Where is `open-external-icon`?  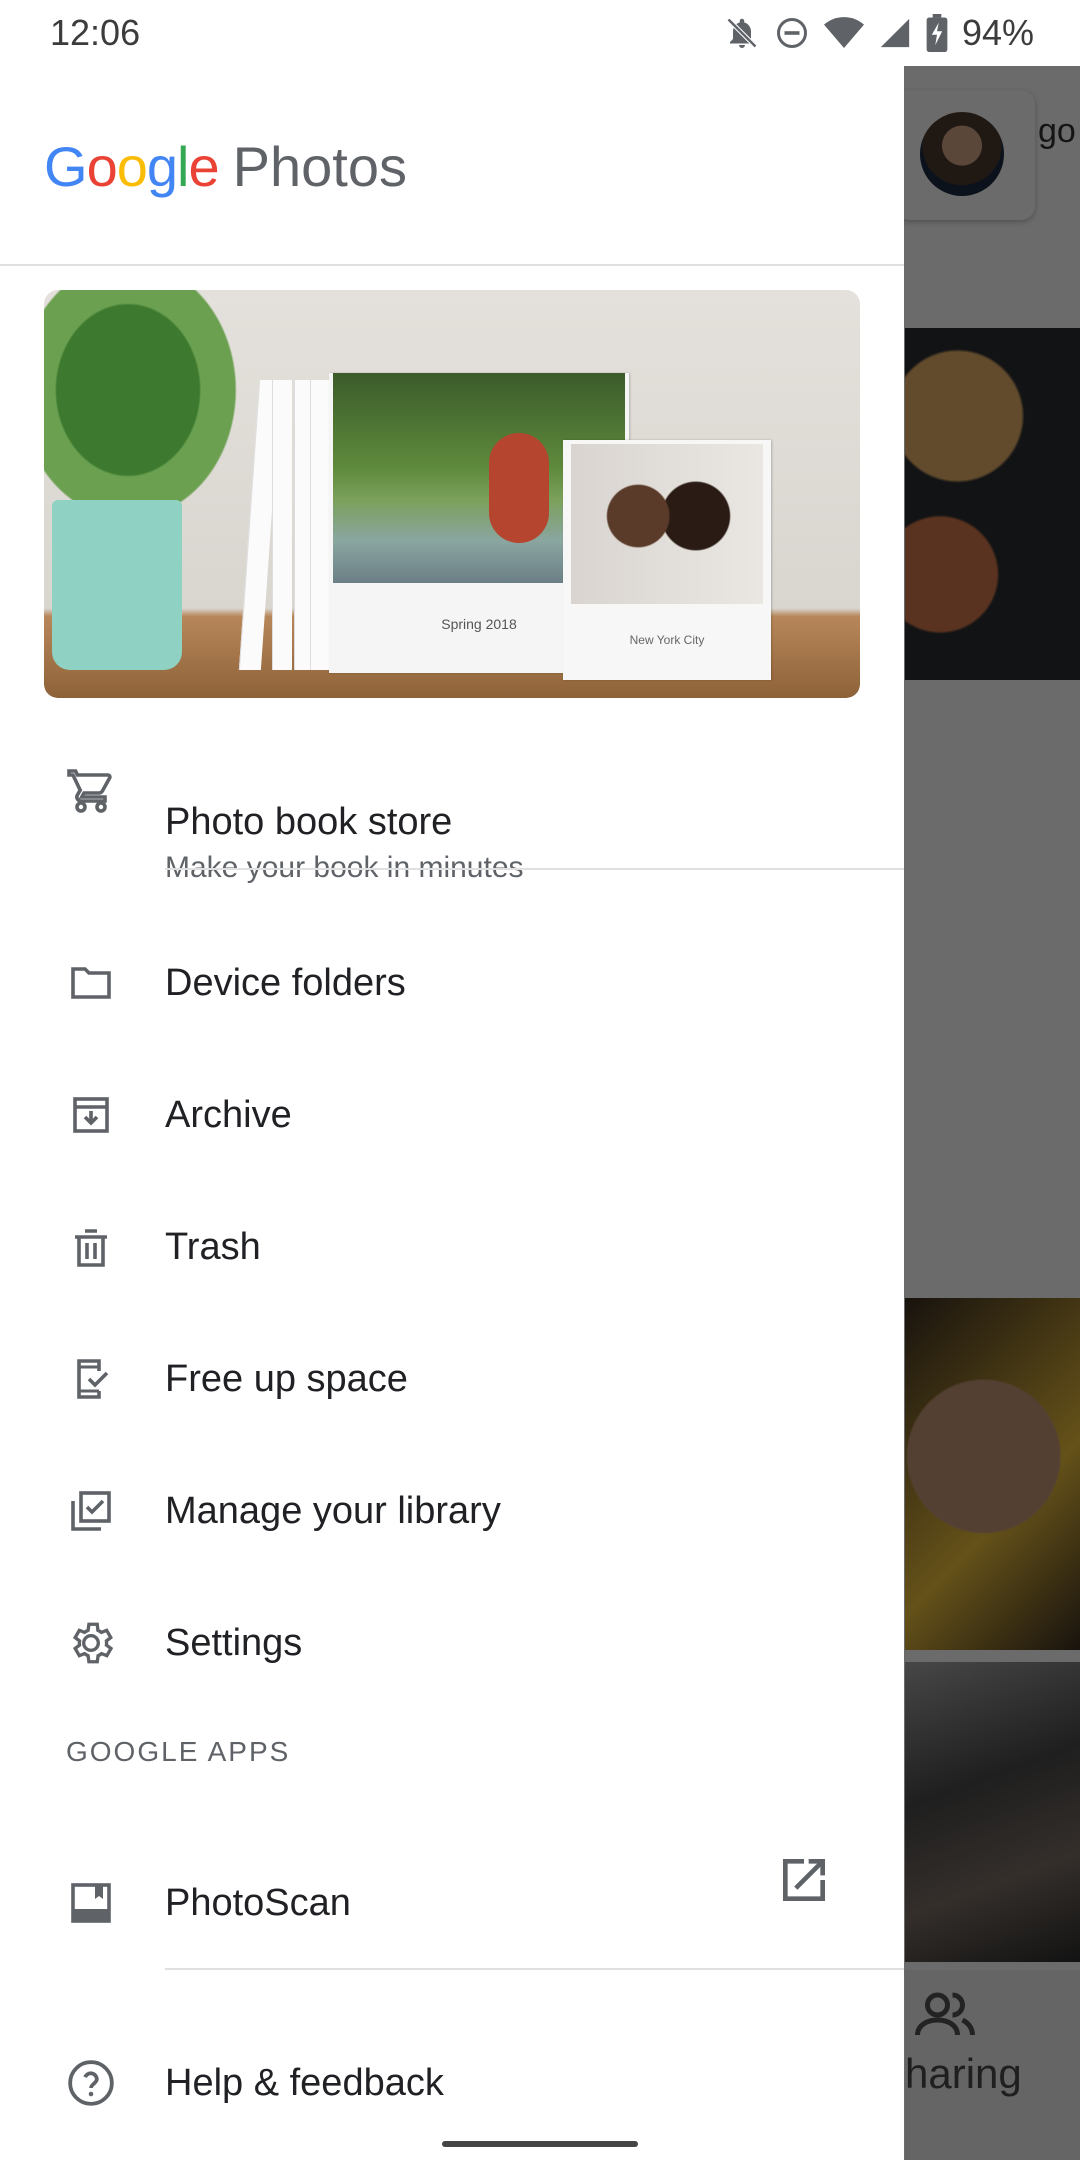 open-external-icon is located at coordinates (804, 1880).